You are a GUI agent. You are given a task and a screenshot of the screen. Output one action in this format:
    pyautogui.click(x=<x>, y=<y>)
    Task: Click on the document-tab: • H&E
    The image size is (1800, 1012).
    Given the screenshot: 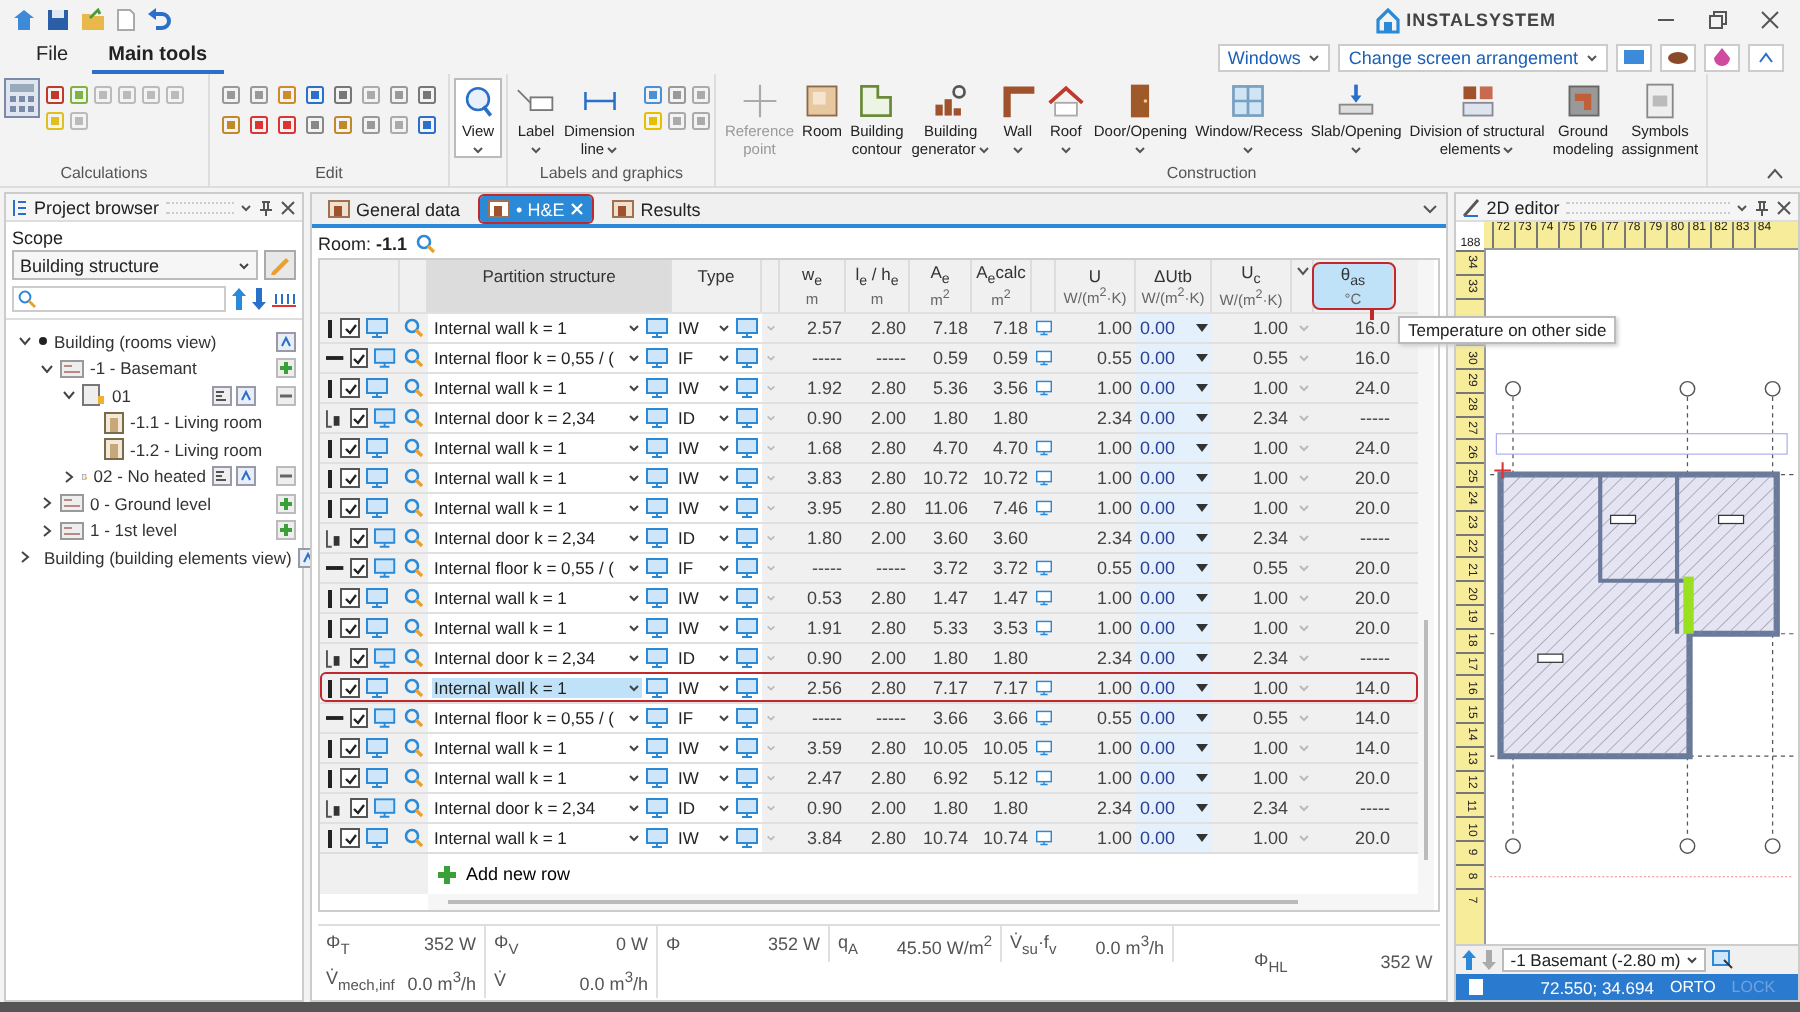 What is the action you would take?
    pyautogui.click(x=536, y=209)
    